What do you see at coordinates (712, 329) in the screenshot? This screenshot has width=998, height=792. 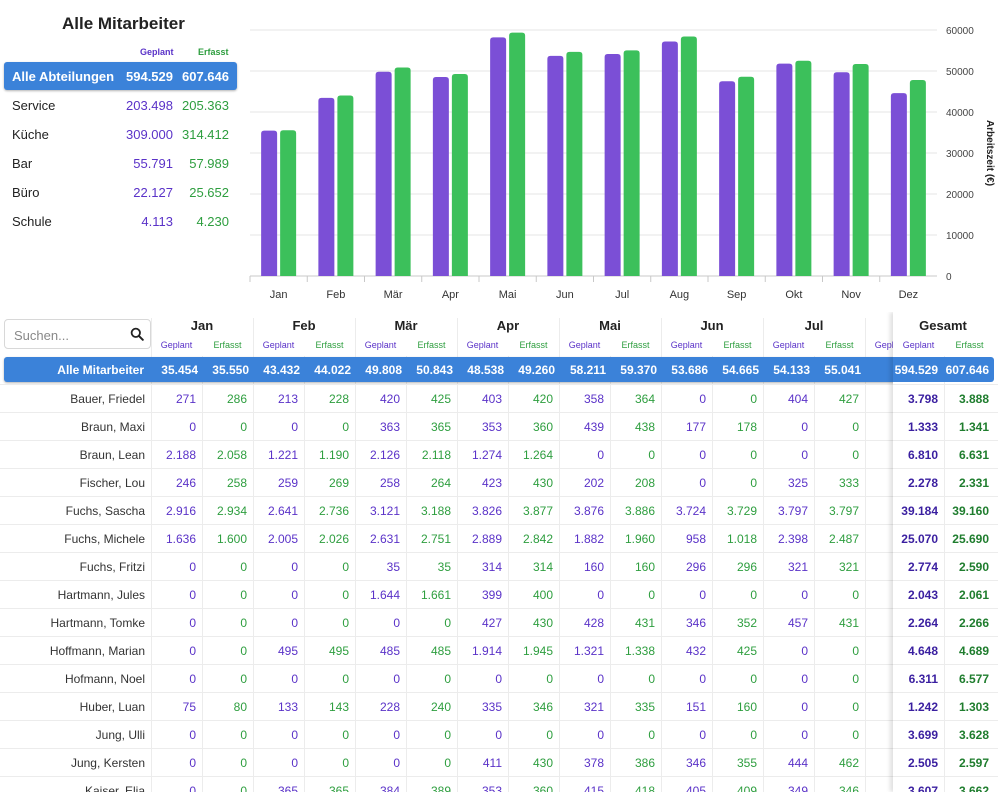 I see `month-header: Jun` at bounding box center [712, 329].